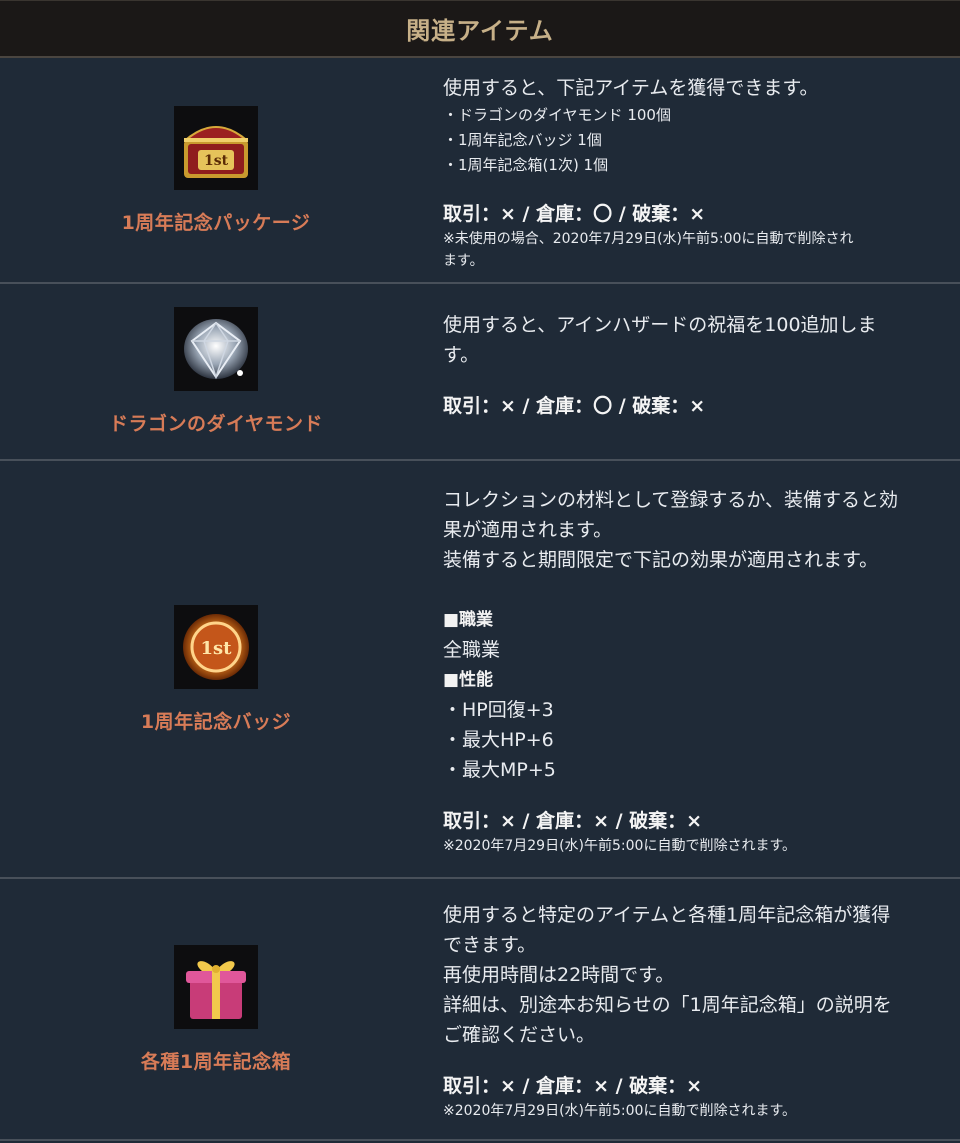  What do you see at coordinates (499, 770) in the screenshot?
I see `performance-line: ・最大MP+5` at bounding box center [499, 770].